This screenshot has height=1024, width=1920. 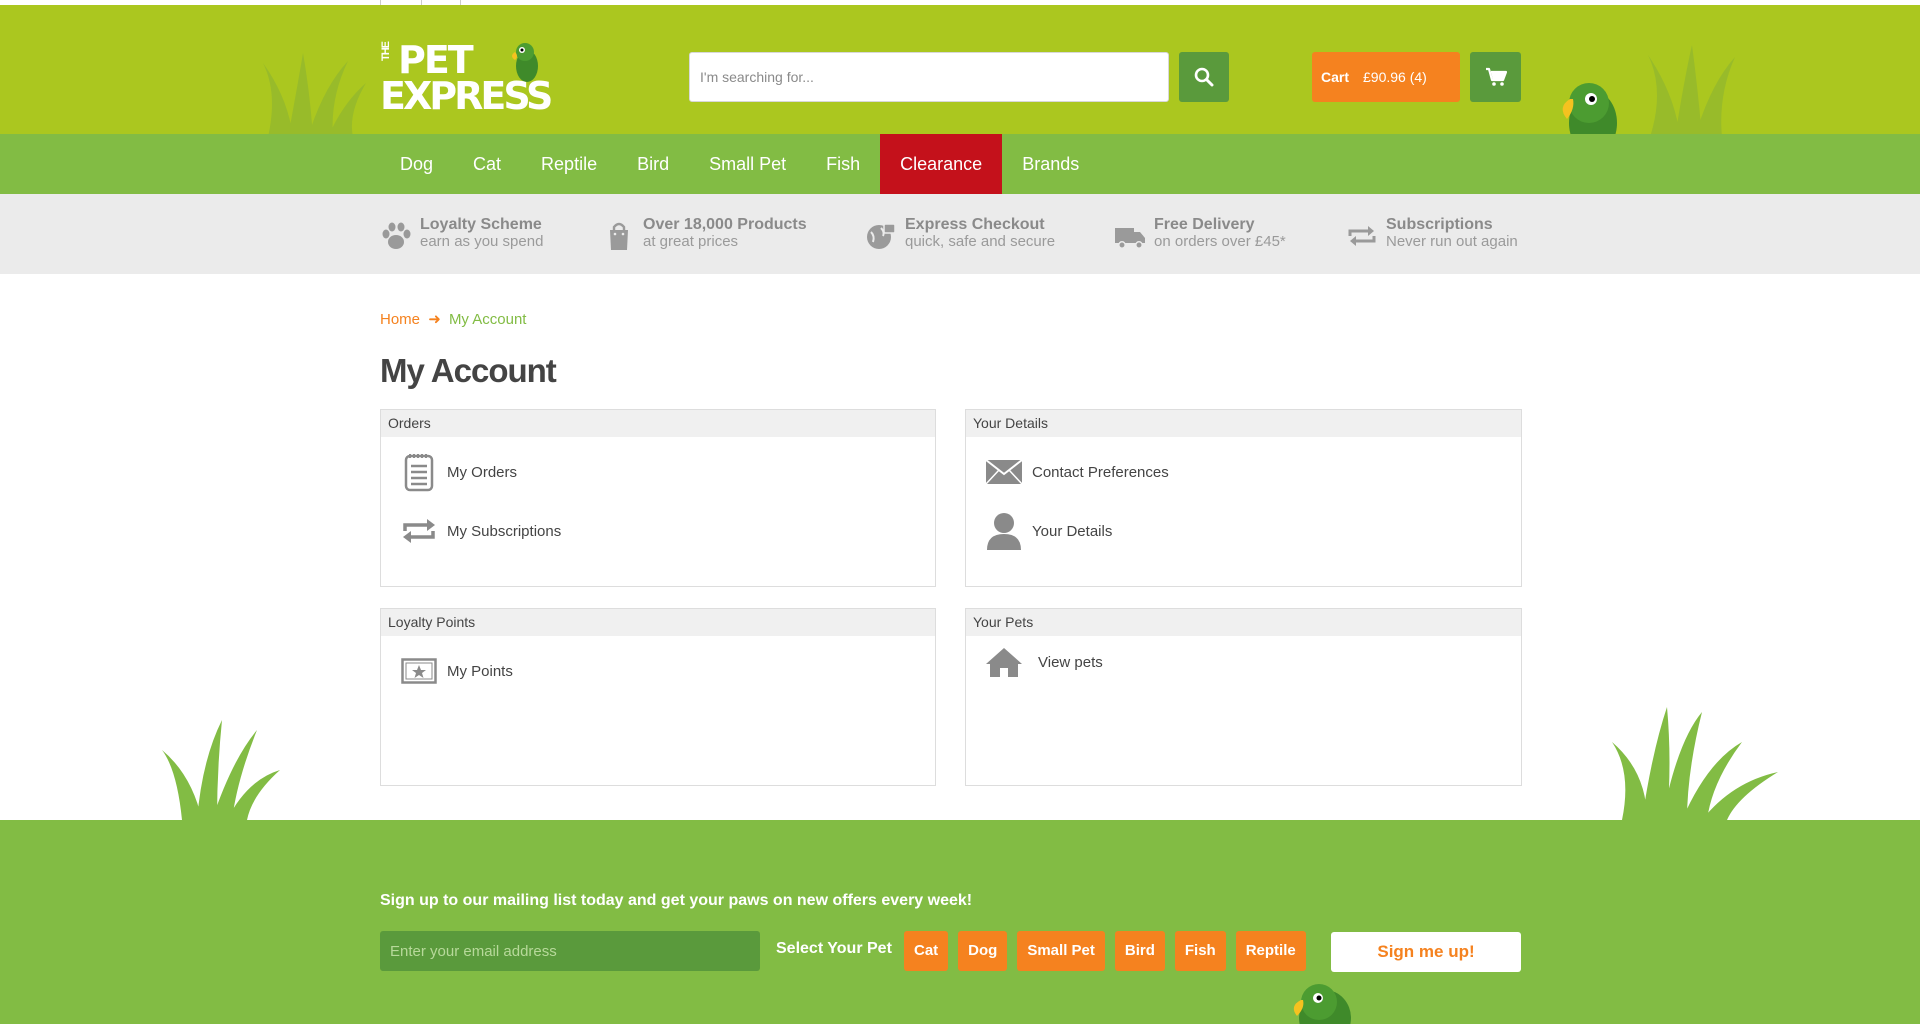 I want to click on your-pets-panel: Your Pets View pets, so click(x=1243, y=697).